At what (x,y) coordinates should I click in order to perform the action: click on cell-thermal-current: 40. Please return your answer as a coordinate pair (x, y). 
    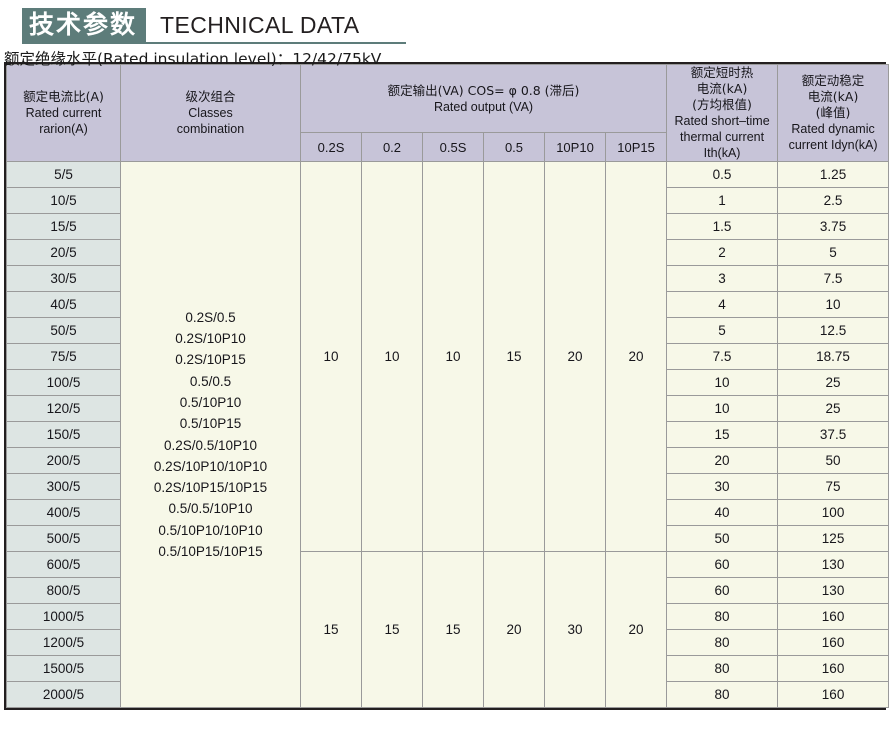
    Looking at the image, I should click on (722, 512).